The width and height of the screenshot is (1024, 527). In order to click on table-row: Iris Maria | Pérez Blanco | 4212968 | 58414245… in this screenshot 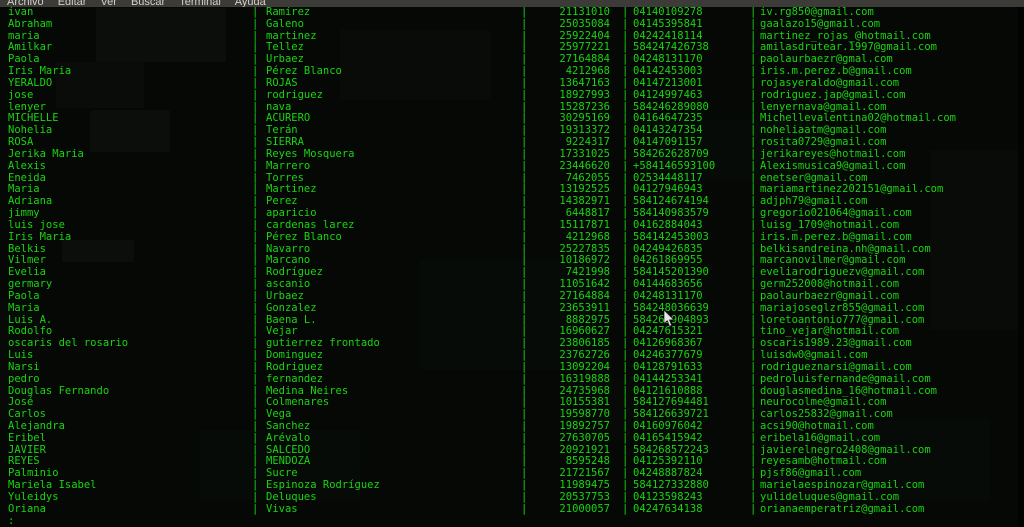, I will do `click(512, 237)`.